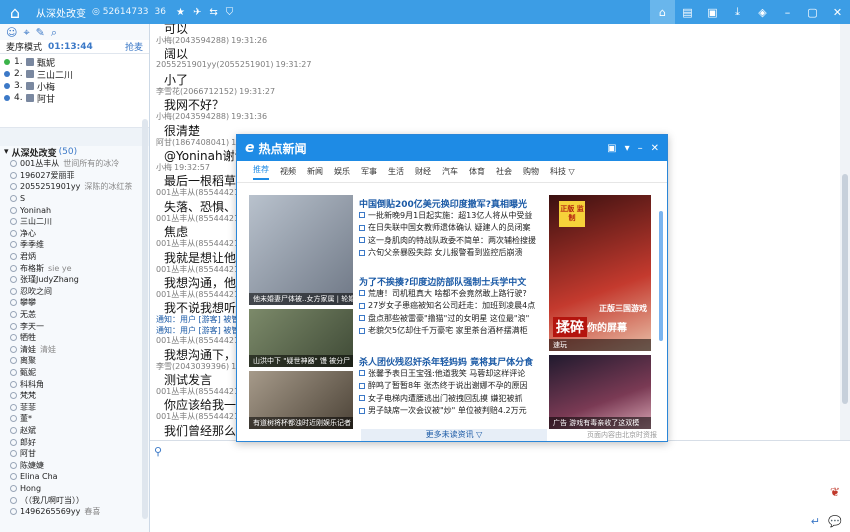 The image size is (850, 532). What do you see at coordinates (74, 465) in the screenshot?
I see `member-item: 陈婕婕` at bounding box center [74, 465].